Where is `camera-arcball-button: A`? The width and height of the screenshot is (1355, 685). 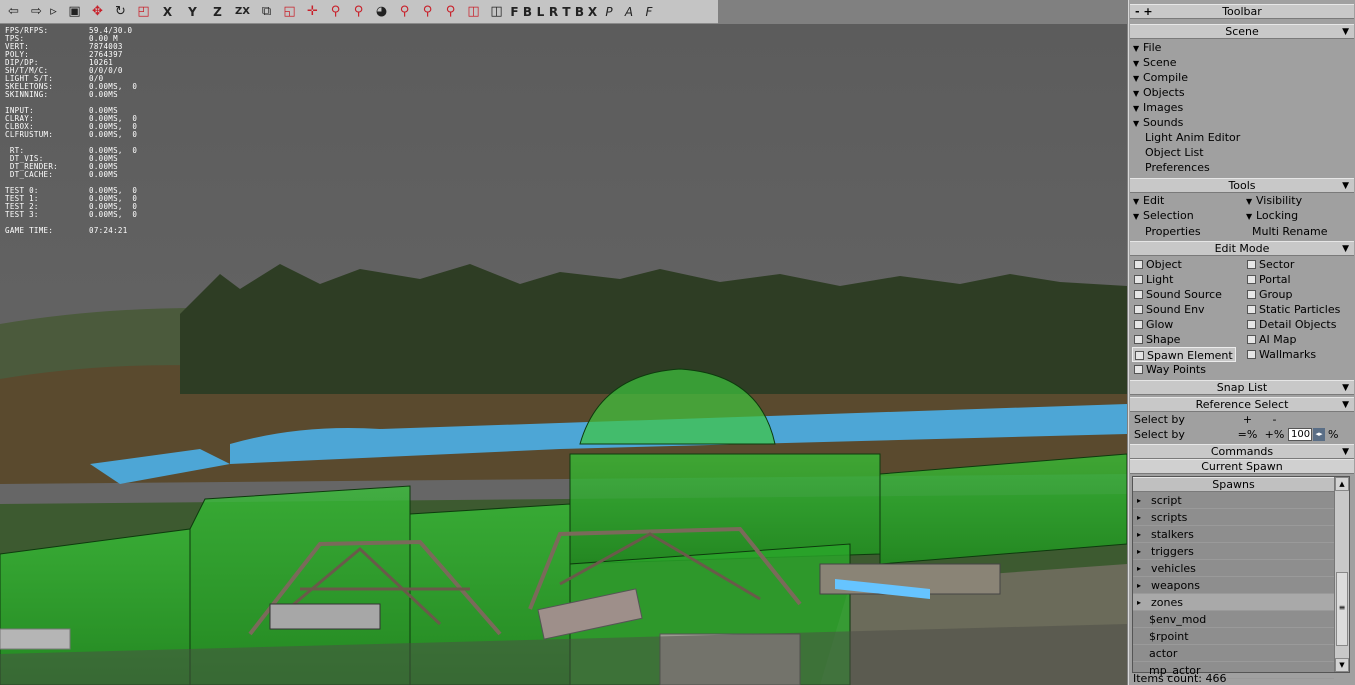
camera-arcball-button: A is located at coordinates (629, 12).